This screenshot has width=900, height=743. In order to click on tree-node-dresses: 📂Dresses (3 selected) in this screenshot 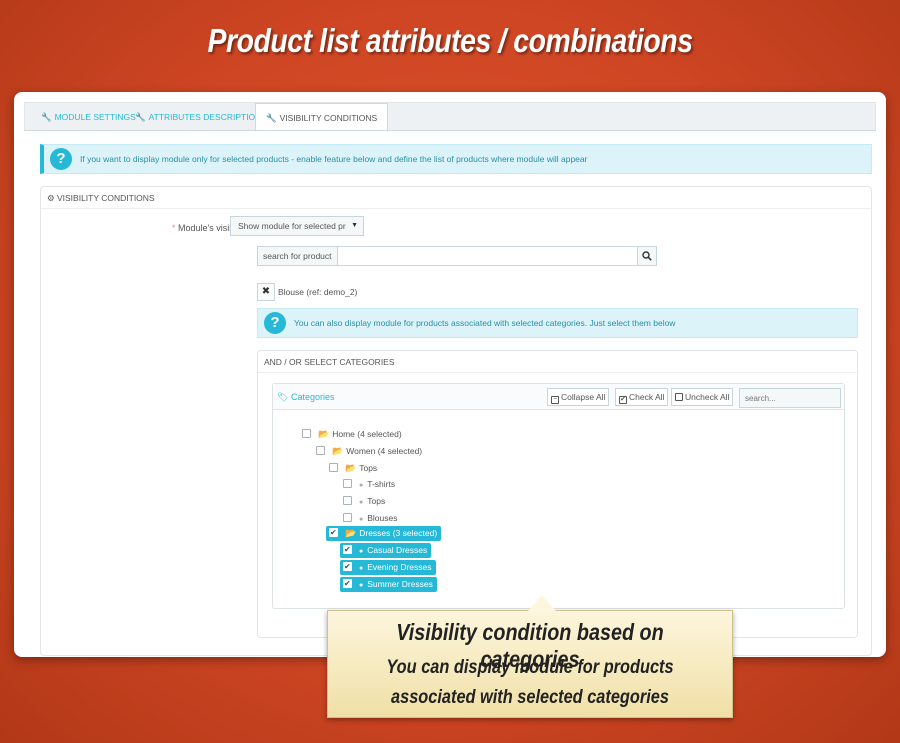, I will do `click(384, 533)`.